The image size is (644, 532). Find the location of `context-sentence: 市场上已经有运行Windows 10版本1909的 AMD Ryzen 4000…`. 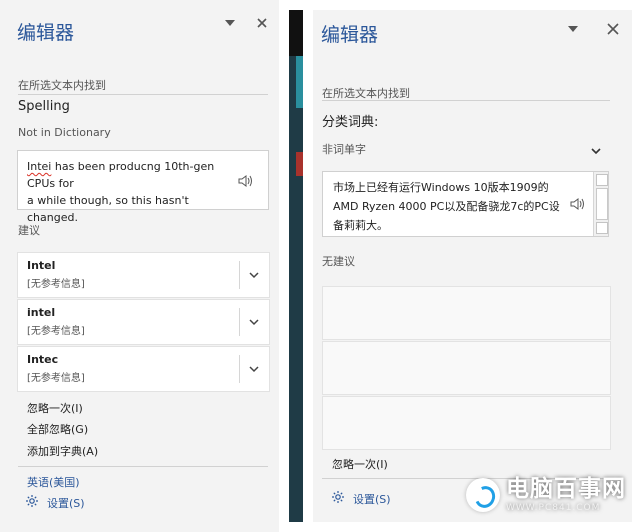

context-sentence: 市场上已经有运行Windows 10版本1909的 AMD Ryzen 4000… is located at coordinates (452, 206).